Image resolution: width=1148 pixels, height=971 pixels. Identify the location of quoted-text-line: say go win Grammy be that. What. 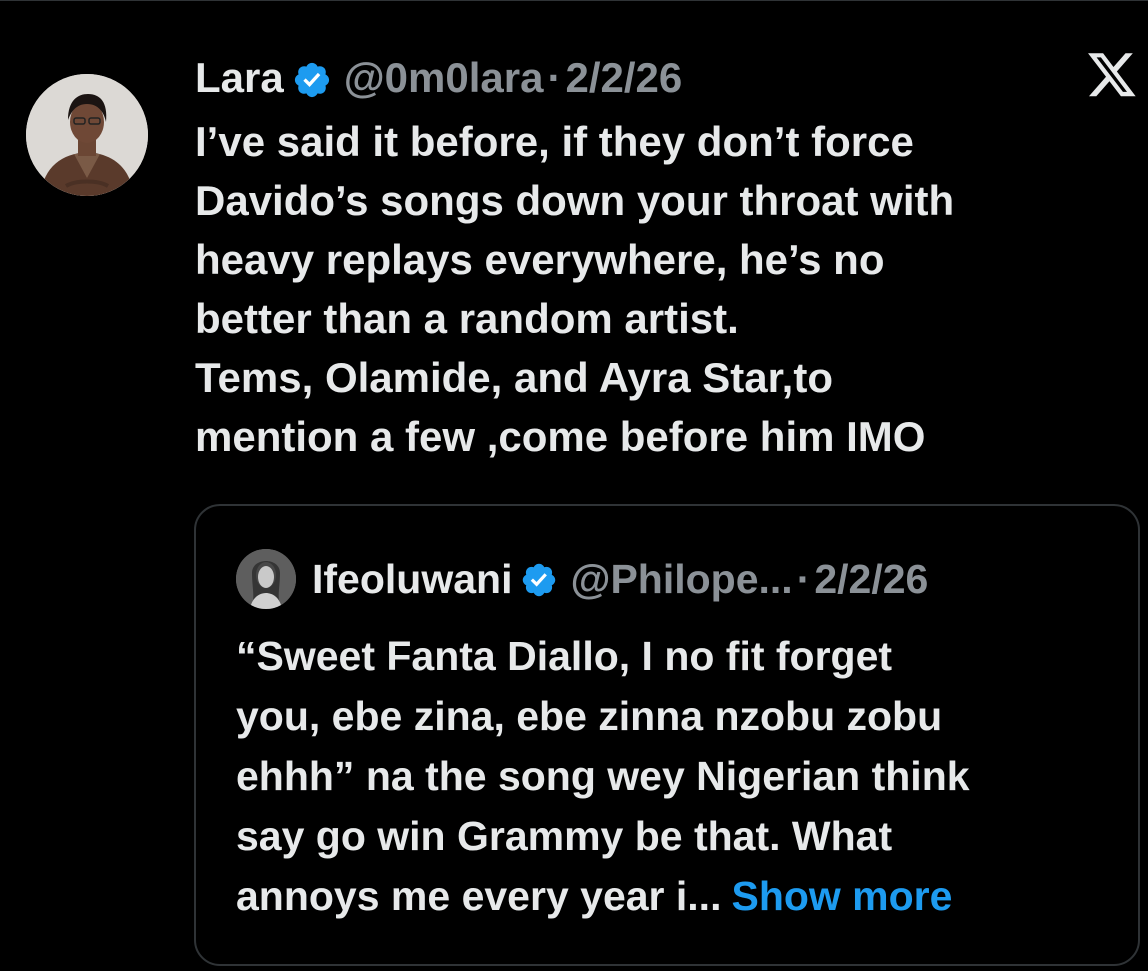
(564, 836).